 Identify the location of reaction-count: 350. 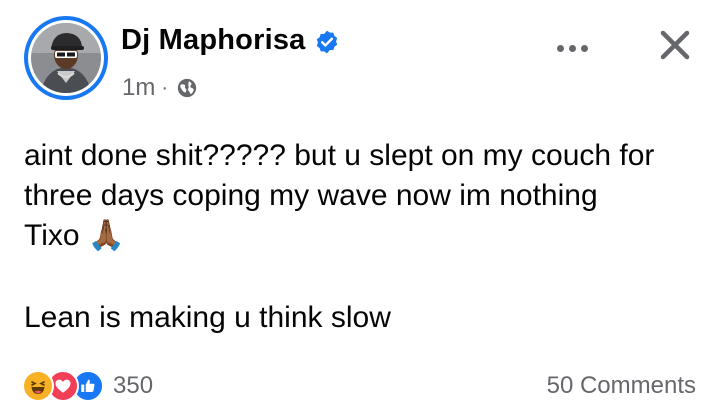
(133, 385).